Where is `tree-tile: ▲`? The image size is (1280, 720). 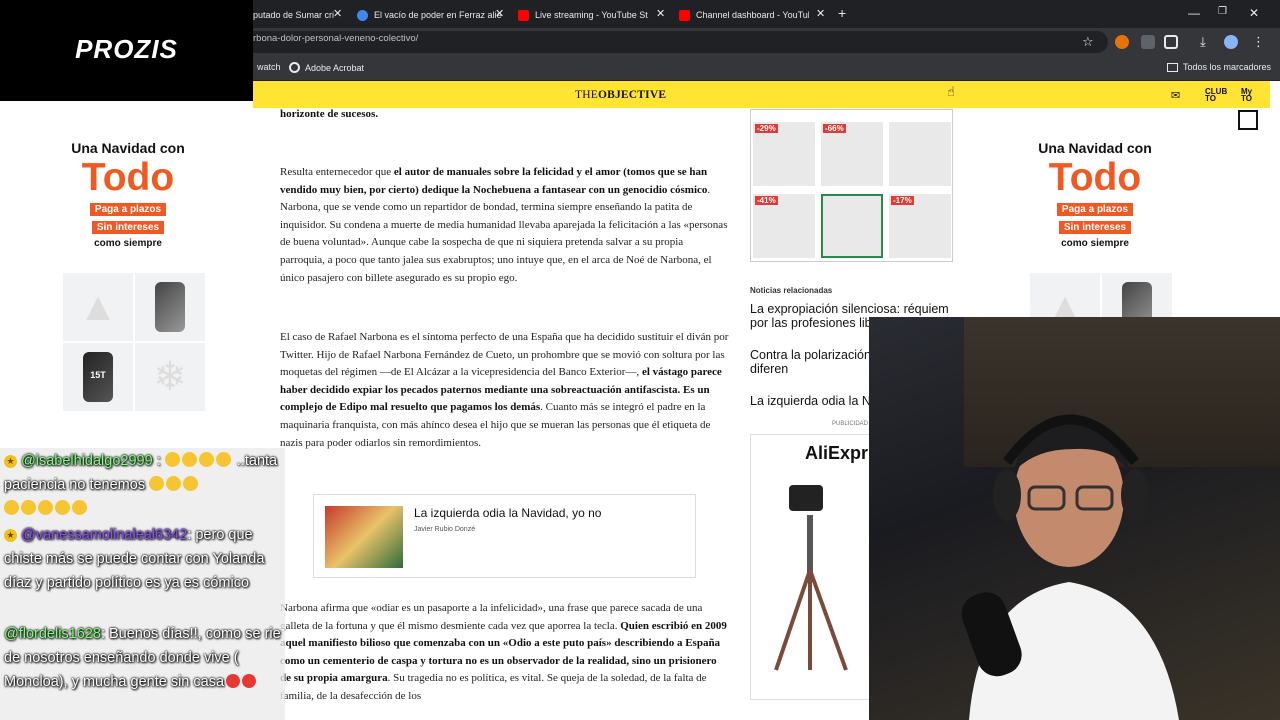
tree-tile: ▲ is located at coordinates (98, 307).